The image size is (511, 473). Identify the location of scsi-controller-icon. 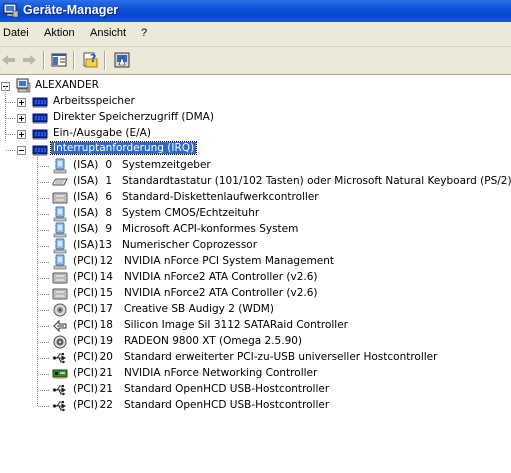
(60, 326).